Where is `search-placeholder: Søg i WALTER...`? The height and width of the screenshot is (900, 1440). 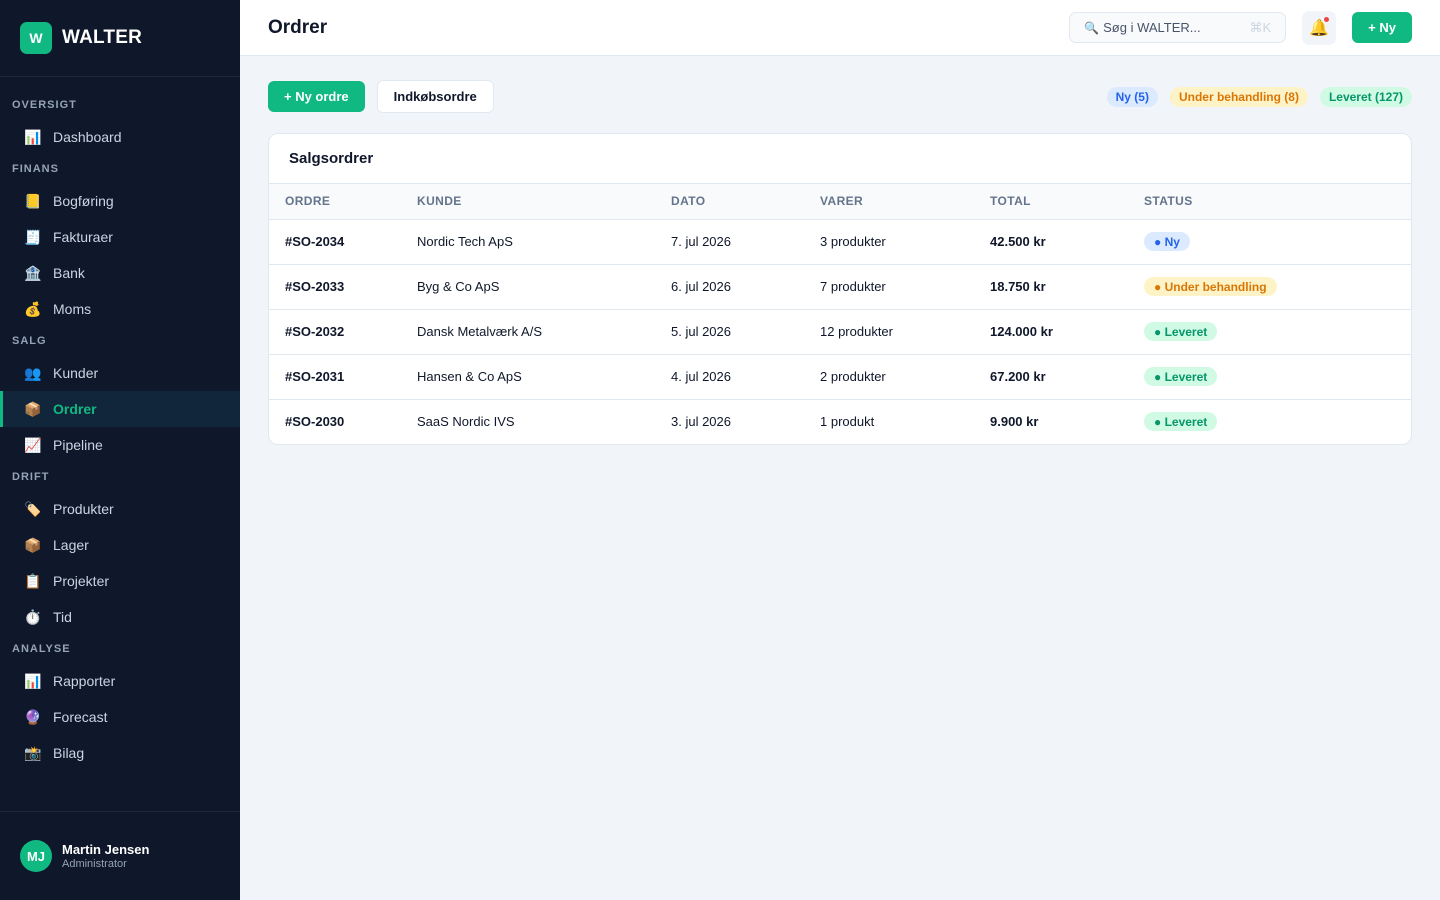 search-placeholder: Søg i WALTER... is located at coordinates (1152, 27).